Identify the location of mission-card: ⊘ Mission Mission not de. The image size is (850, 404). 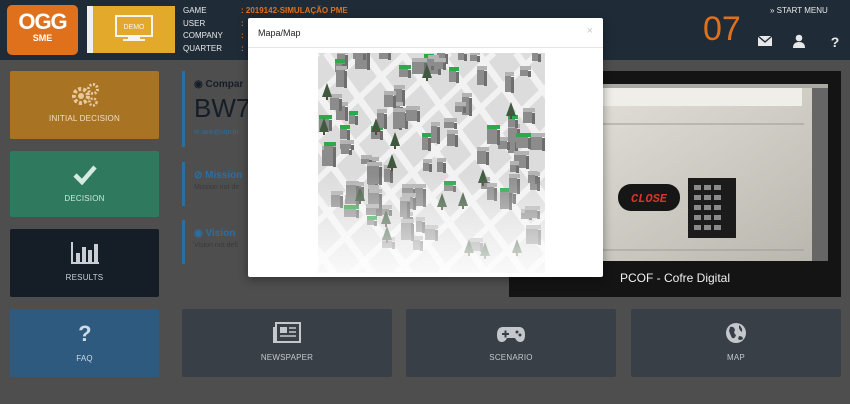
(217, 184).